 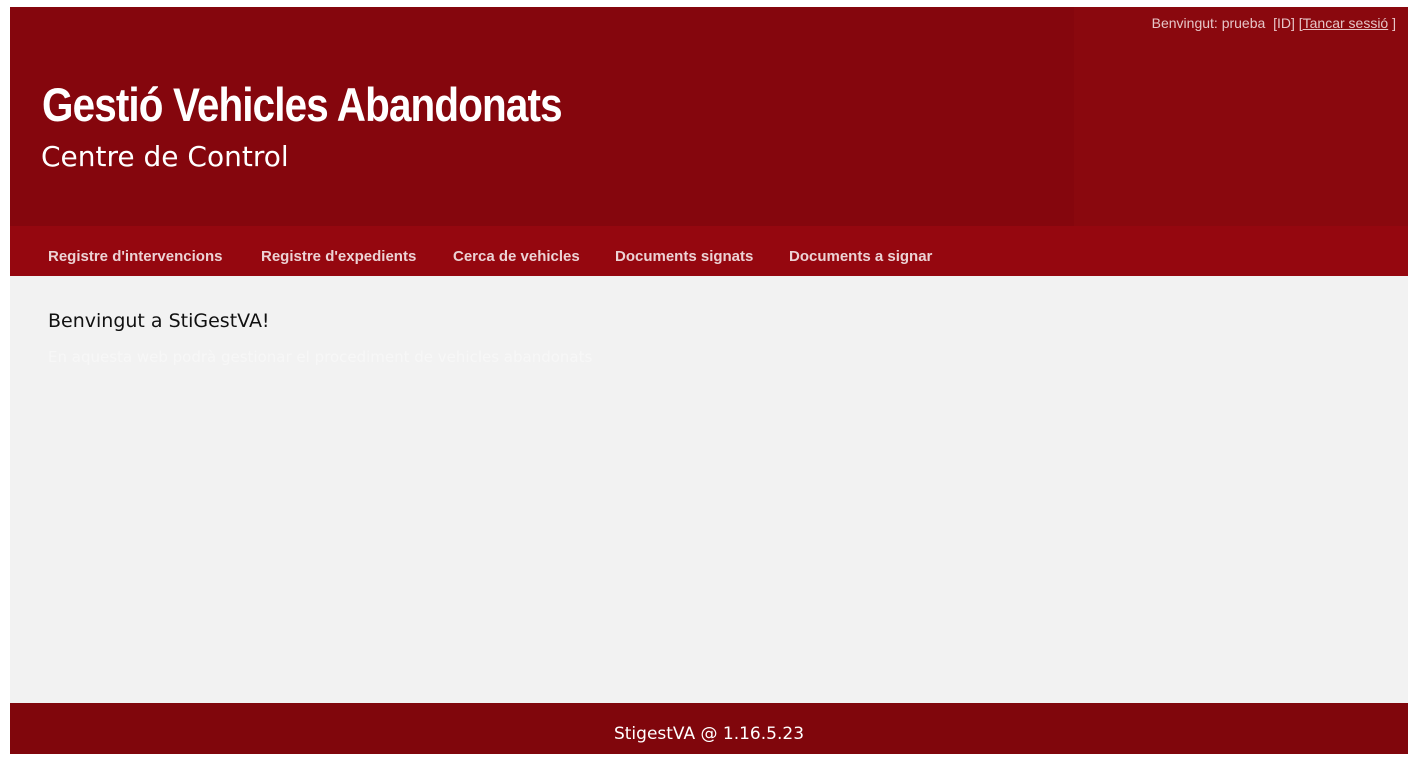 I want to click on welcome-title: Benvingut a StiGestVA!, so click(x=159, y=321).